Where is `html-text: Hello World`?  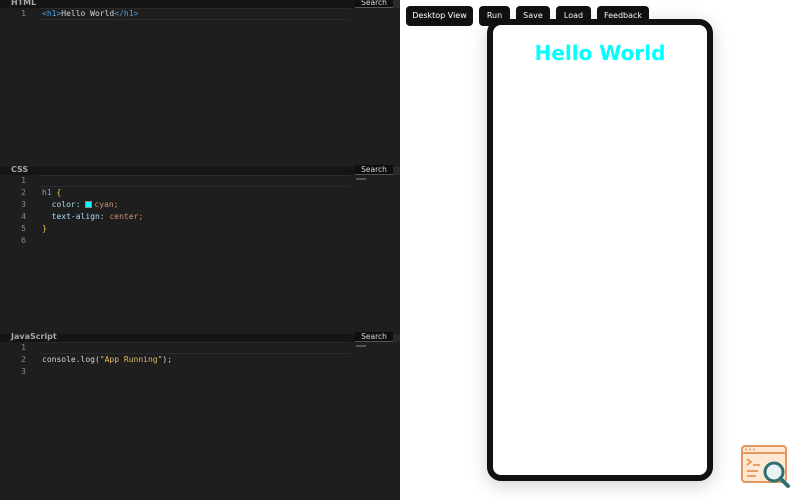
html-text: Hello World is located at coordinates (88, 13).